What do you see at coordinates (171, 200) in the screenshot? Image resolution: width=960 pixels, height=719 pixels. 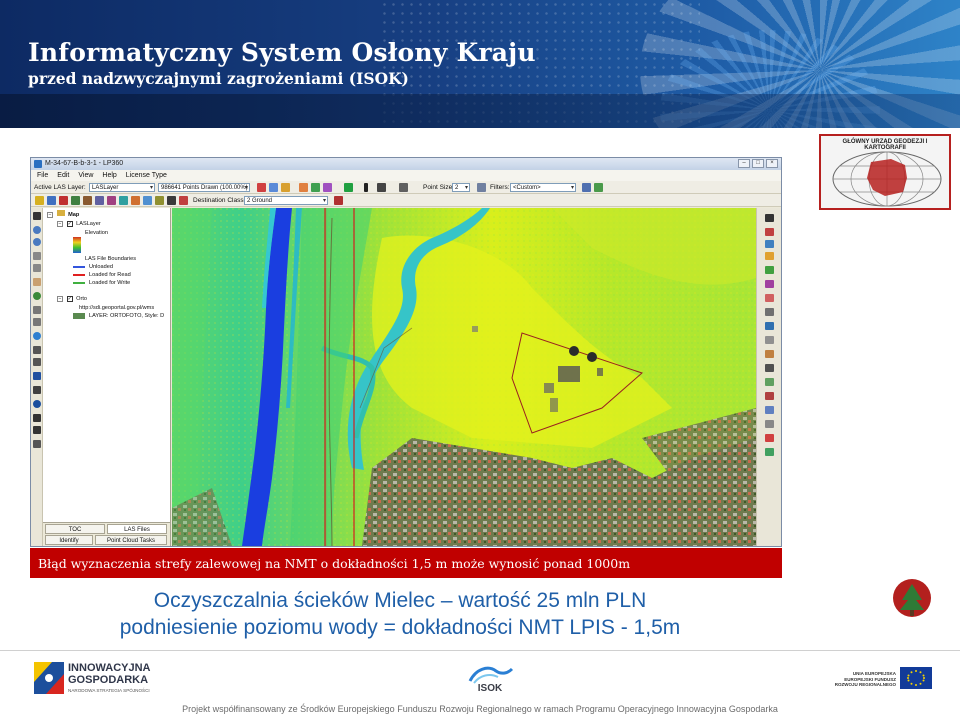 I see `undo-icon` at bounding box center [171, 200].